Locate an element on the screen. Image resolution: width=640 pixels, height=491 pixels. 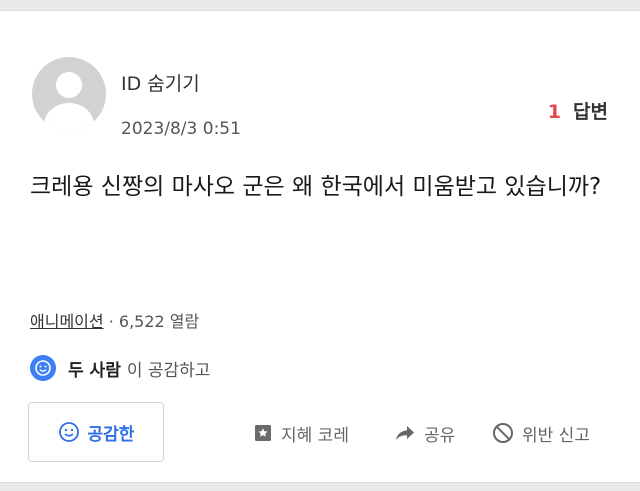
empathy-summary: 두 사람 이 공감하고 is located at coordinates (120, 368).